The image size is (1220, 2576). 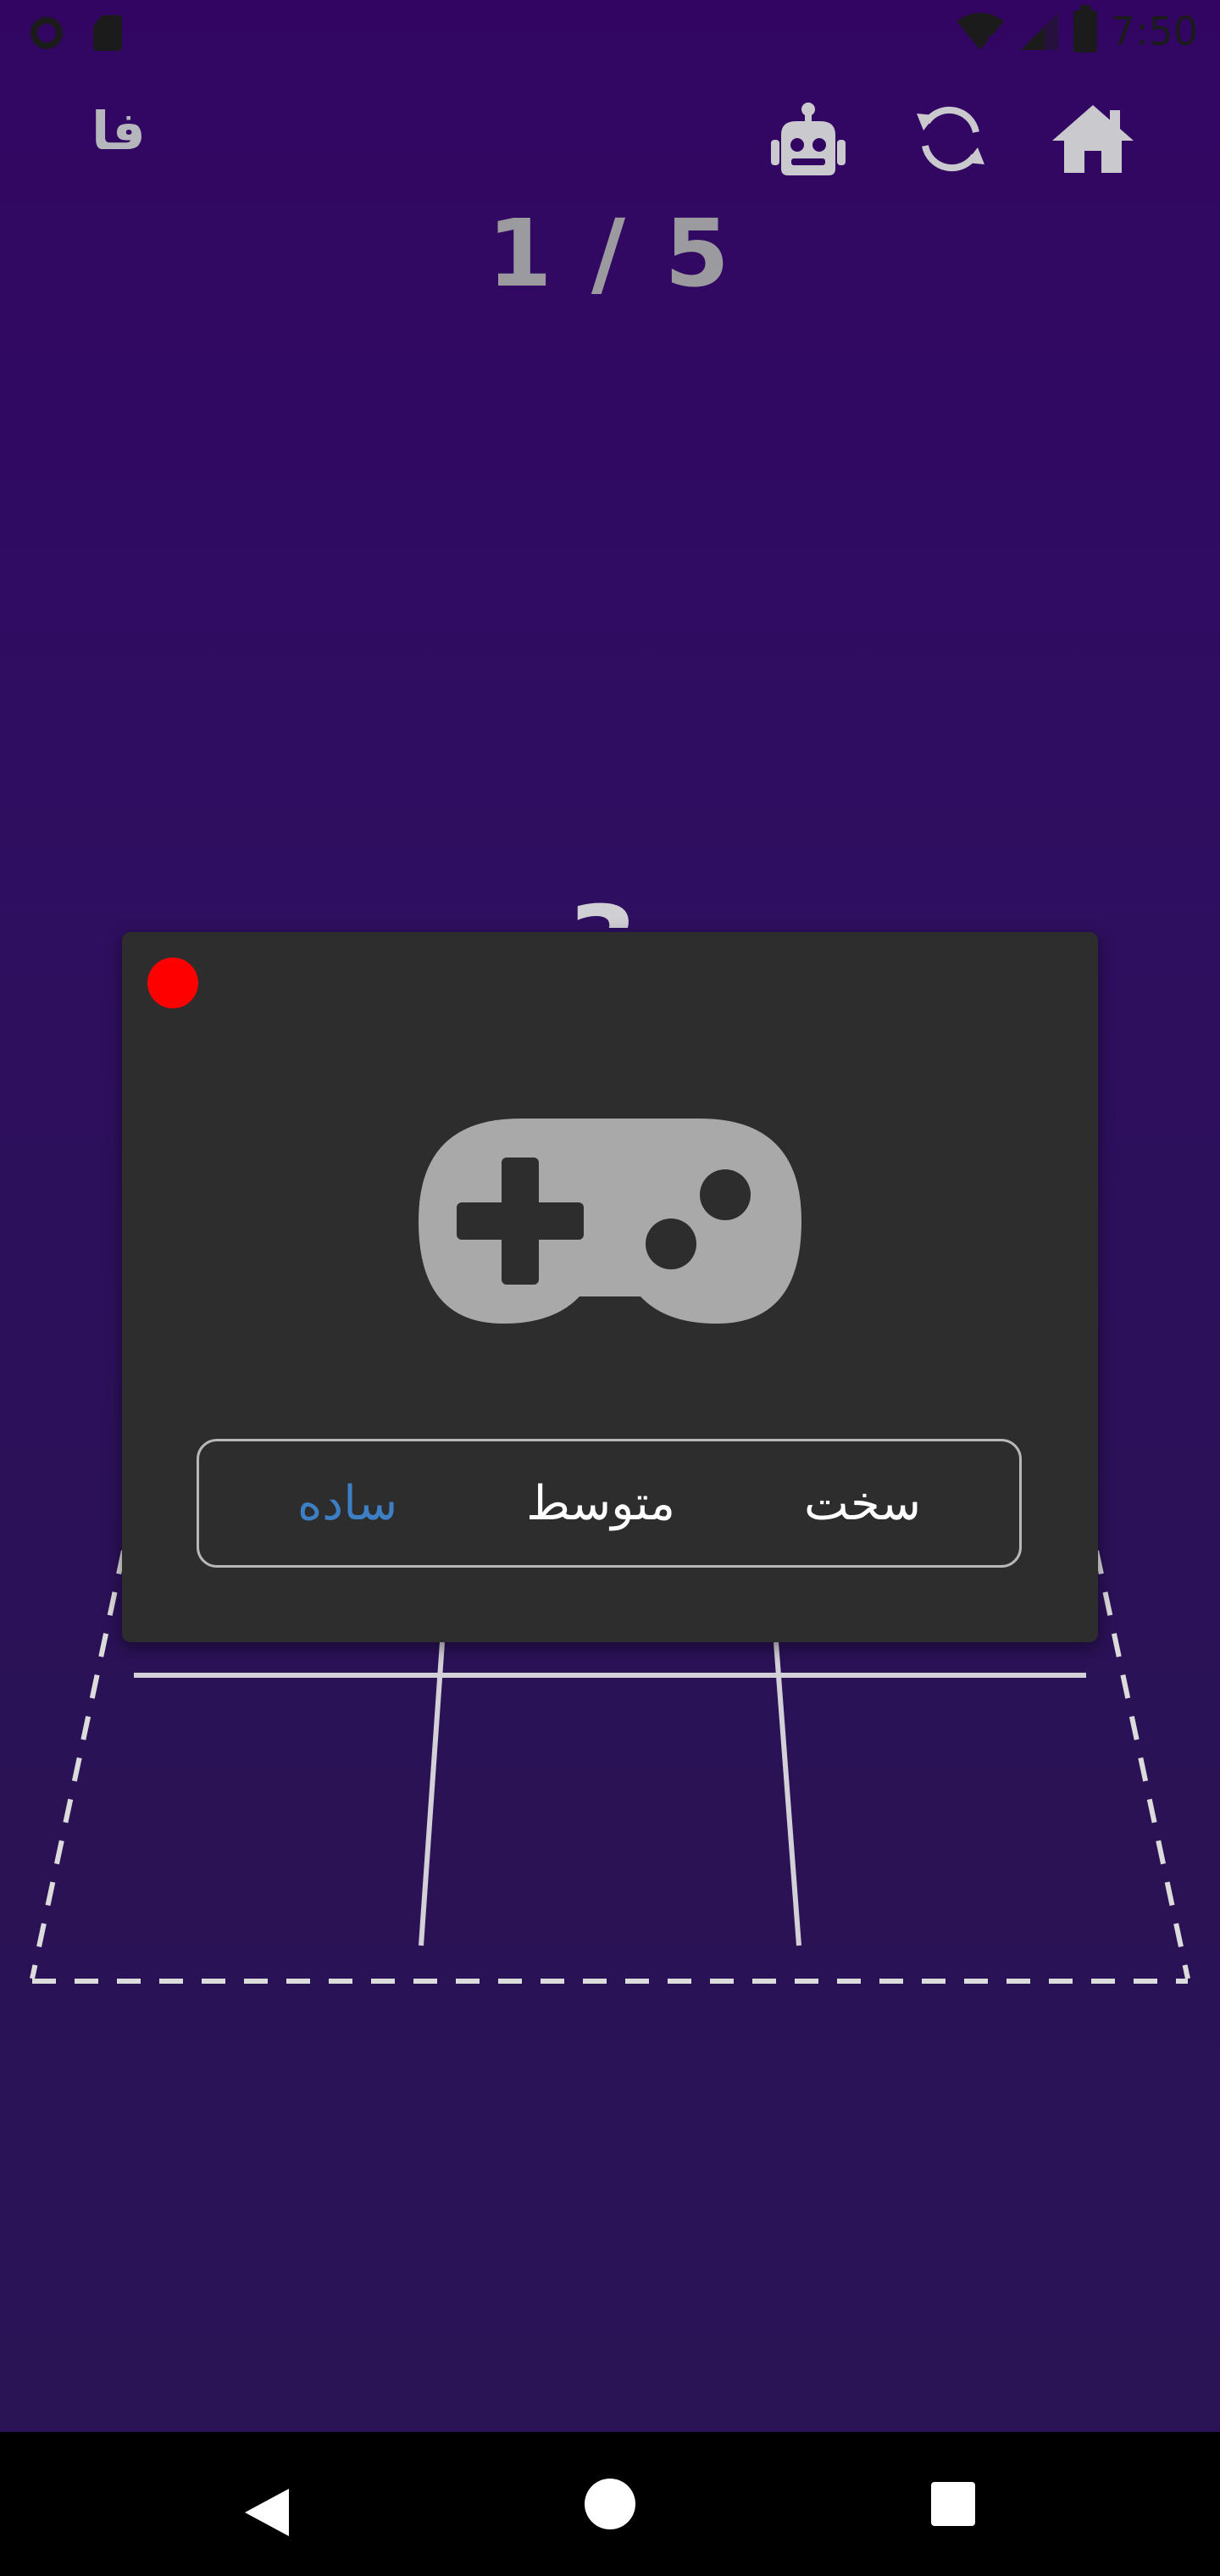 What do you see at coordinates (862, 1504) in the screenshot?
I see `difficulty-hard-option: سخت` at bounding box center [862, 1504].